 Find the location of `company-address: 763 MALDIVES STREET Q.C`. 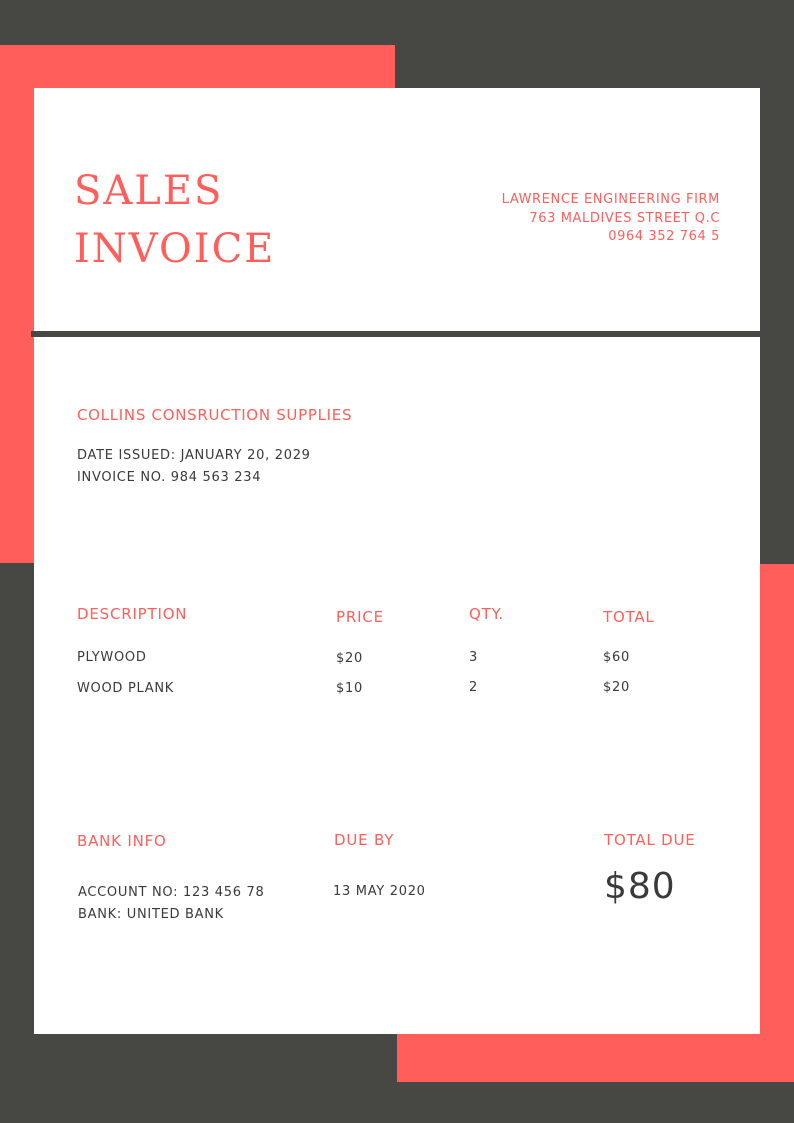

company-address: 763 MALDIVES STREET Q.C is located at coordinates (624, 218).